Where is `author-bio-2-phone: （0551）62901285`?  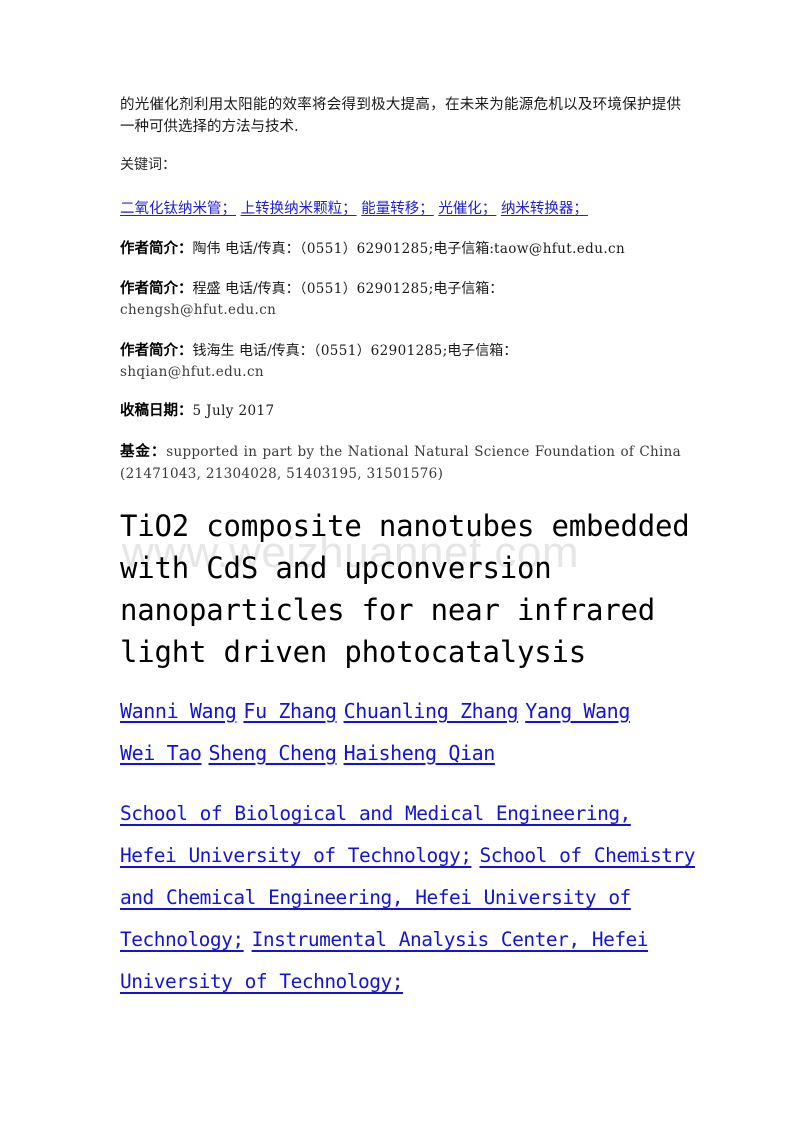 author-bio-2-phone: （0551）62901285 is located at coordinates (364, 289).